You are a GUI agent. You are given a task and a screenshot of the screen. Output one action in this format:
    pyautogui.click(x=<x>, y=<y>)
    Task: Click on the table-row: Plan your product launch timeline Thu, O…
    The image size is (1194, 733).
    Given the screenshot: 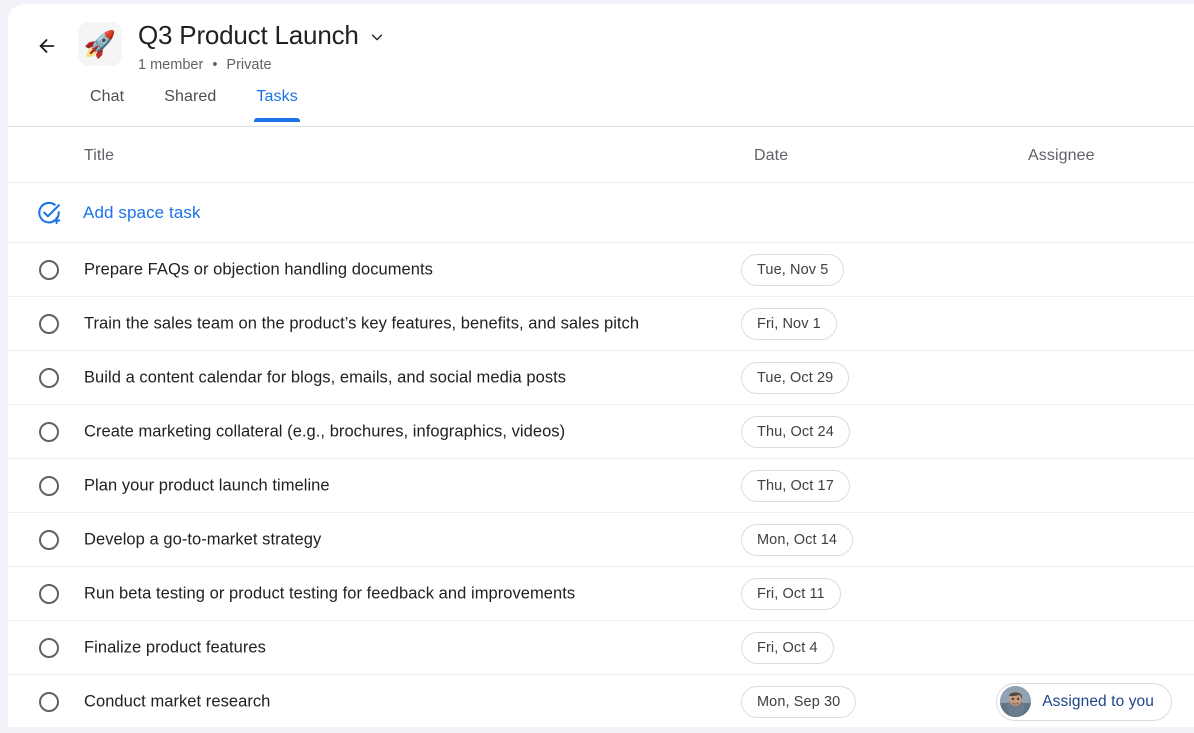 What is the action you would take?
    pyautogui.click(x=601, y=486)
    